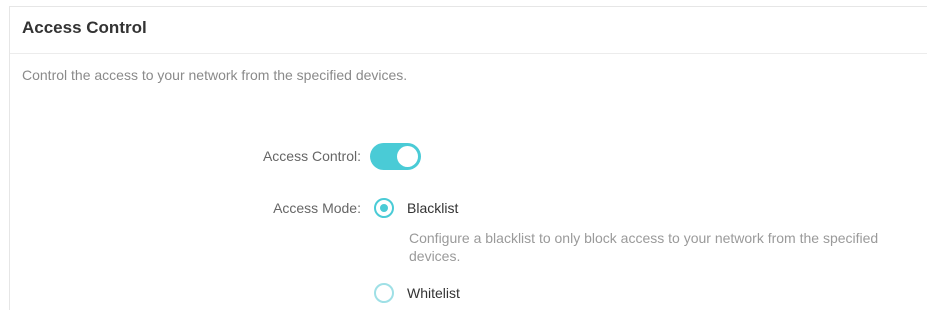  I want to click on title-divider, so click(468, 53).